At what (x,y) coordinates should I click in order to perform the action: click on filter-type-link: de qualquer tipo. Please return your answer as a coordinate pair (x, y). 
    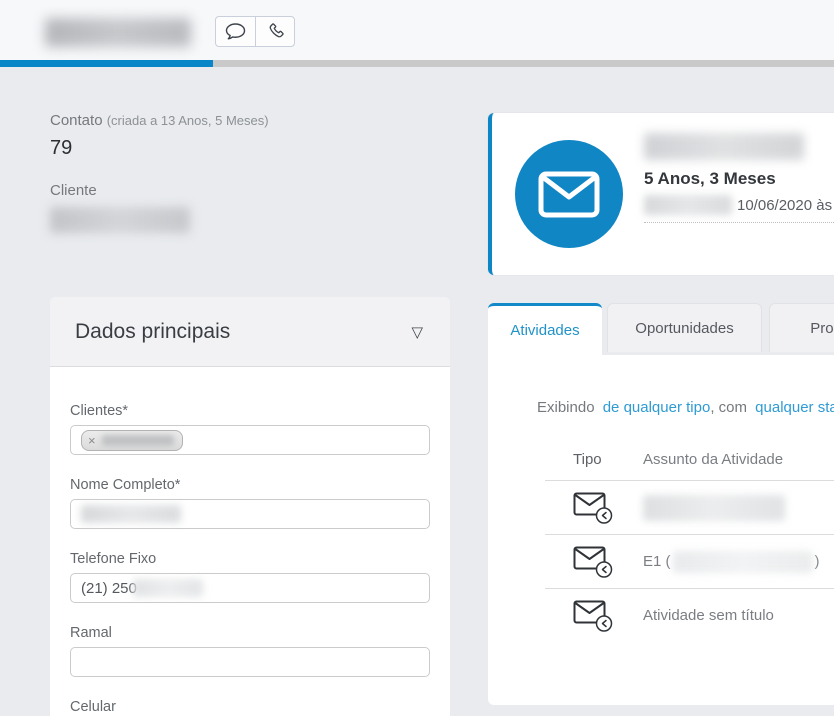
    Looking at the image, I should click on (657, 407).